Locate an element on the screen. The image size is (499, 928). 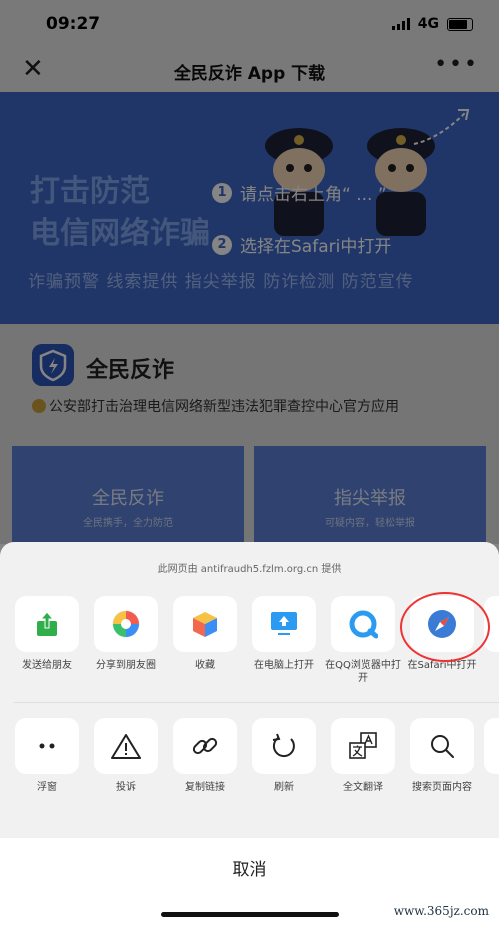
favorite-button: 收藏 is located at coordinates (205, 634).